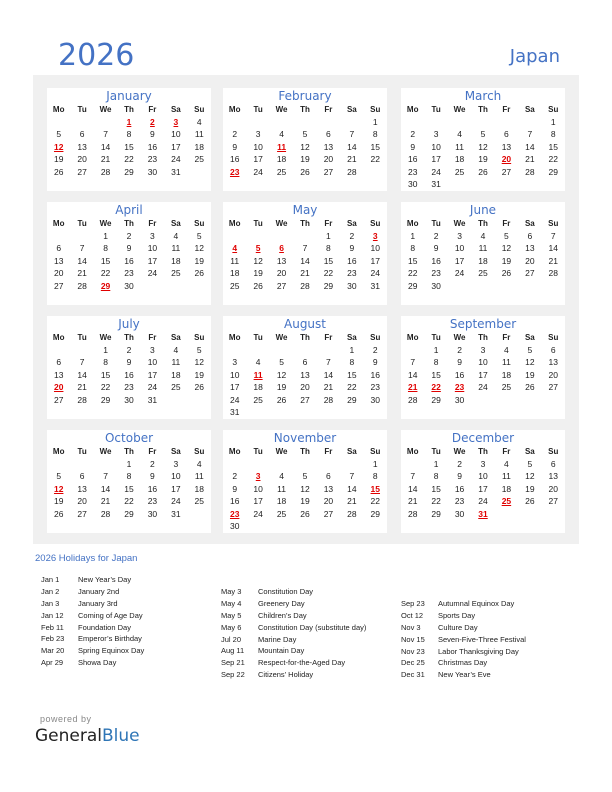  I want to click on holiday-name: Seven-Five-Three Festival, so click(482, 639).